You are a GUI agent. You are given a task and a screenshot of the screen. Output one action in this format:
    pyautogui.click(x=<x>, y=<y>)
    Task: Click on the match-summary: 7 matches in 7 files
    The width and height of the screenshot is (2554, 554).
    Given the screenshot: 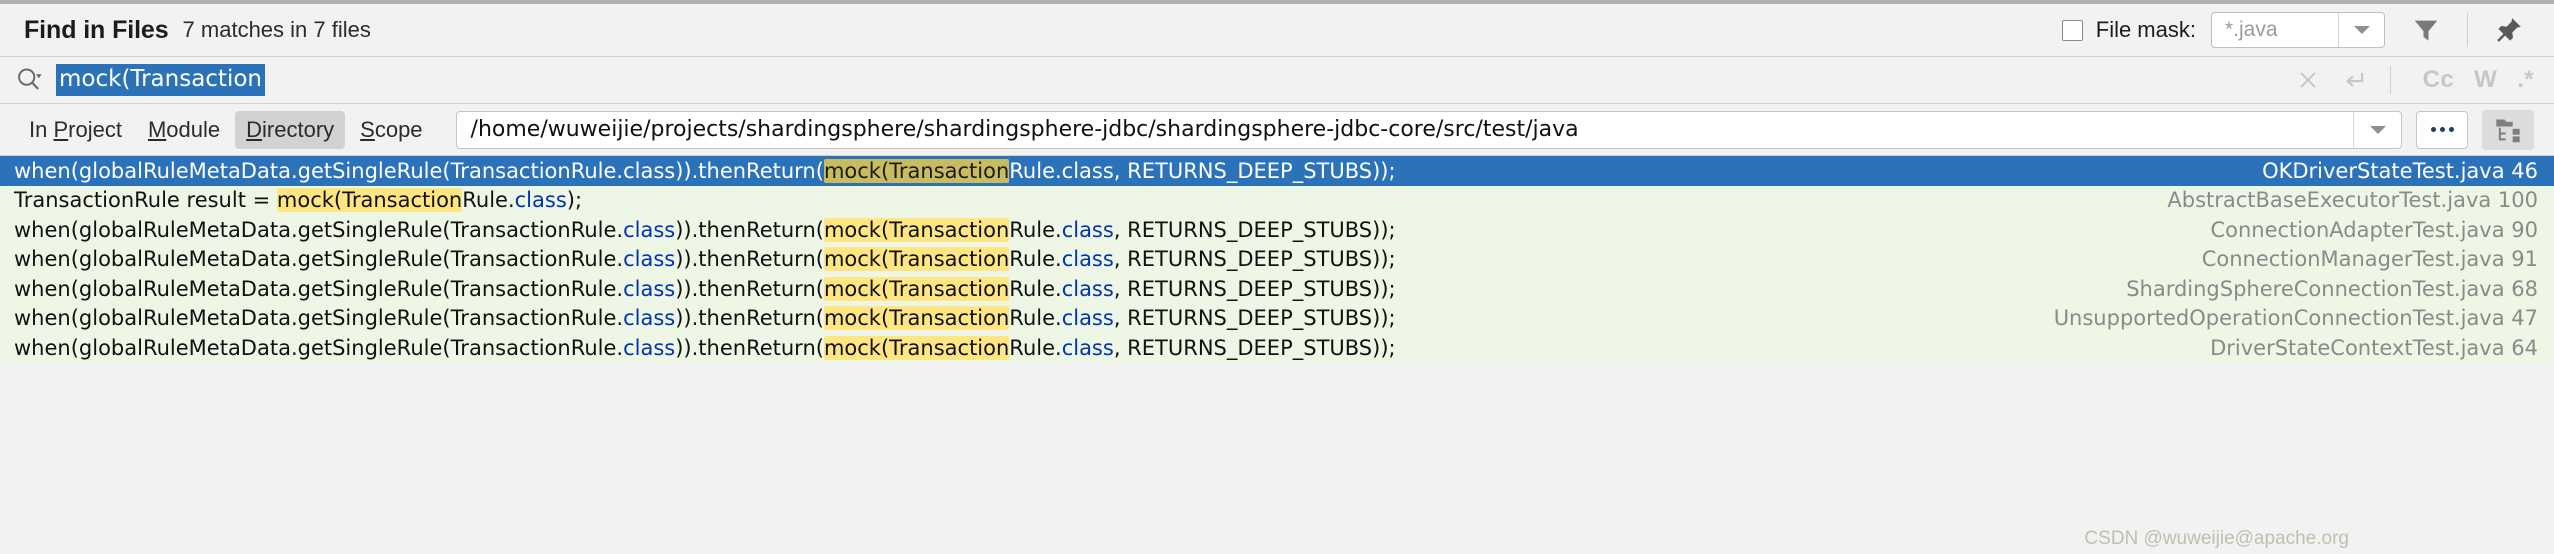 What is the action you would take?
    pyautogui.click(x=276, y=29)
    